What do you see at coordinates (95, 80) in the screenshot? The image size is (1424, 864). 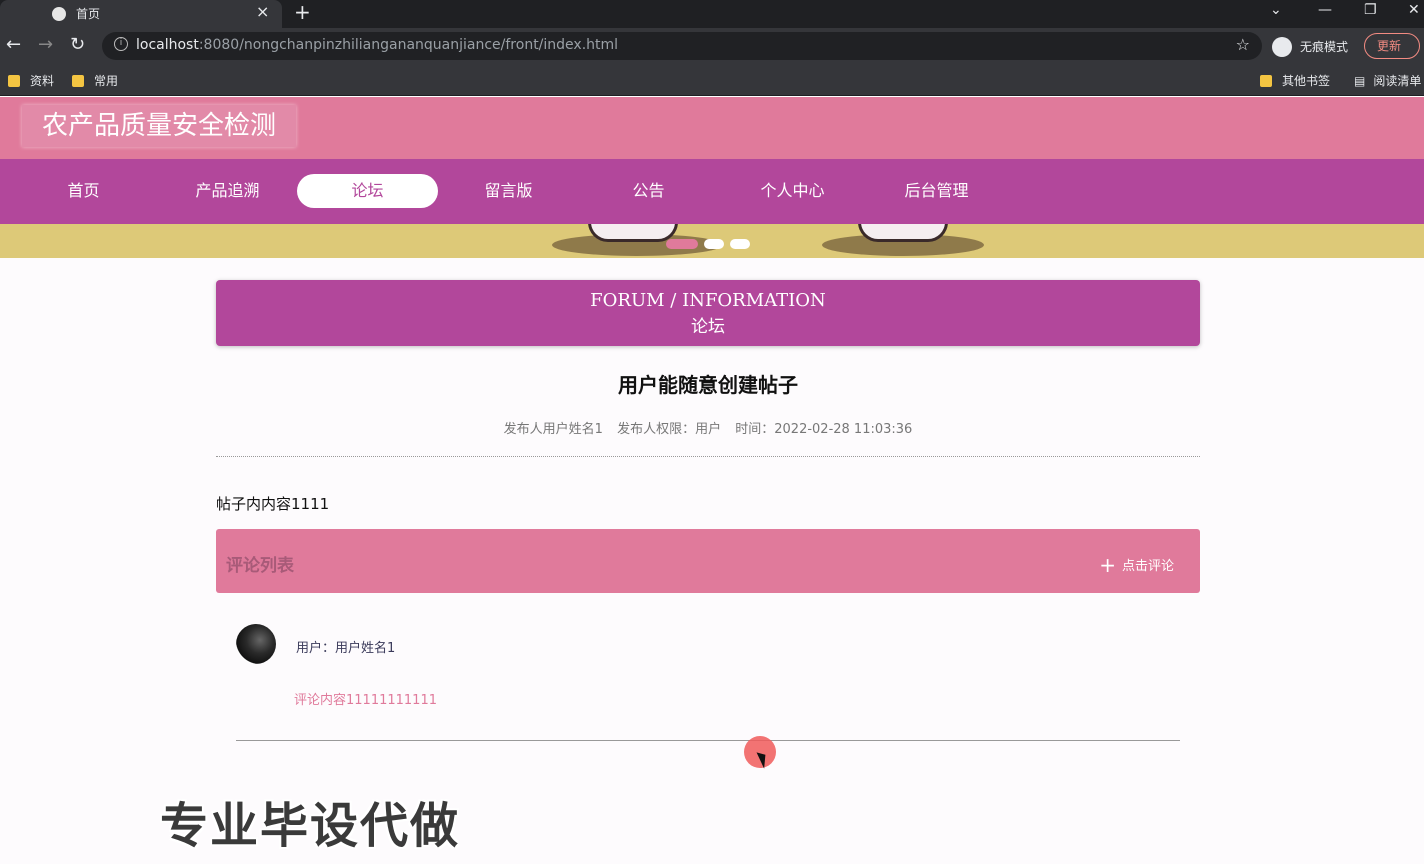 I see `bookmark-folder: 常用` at bounding box center [95, 80].